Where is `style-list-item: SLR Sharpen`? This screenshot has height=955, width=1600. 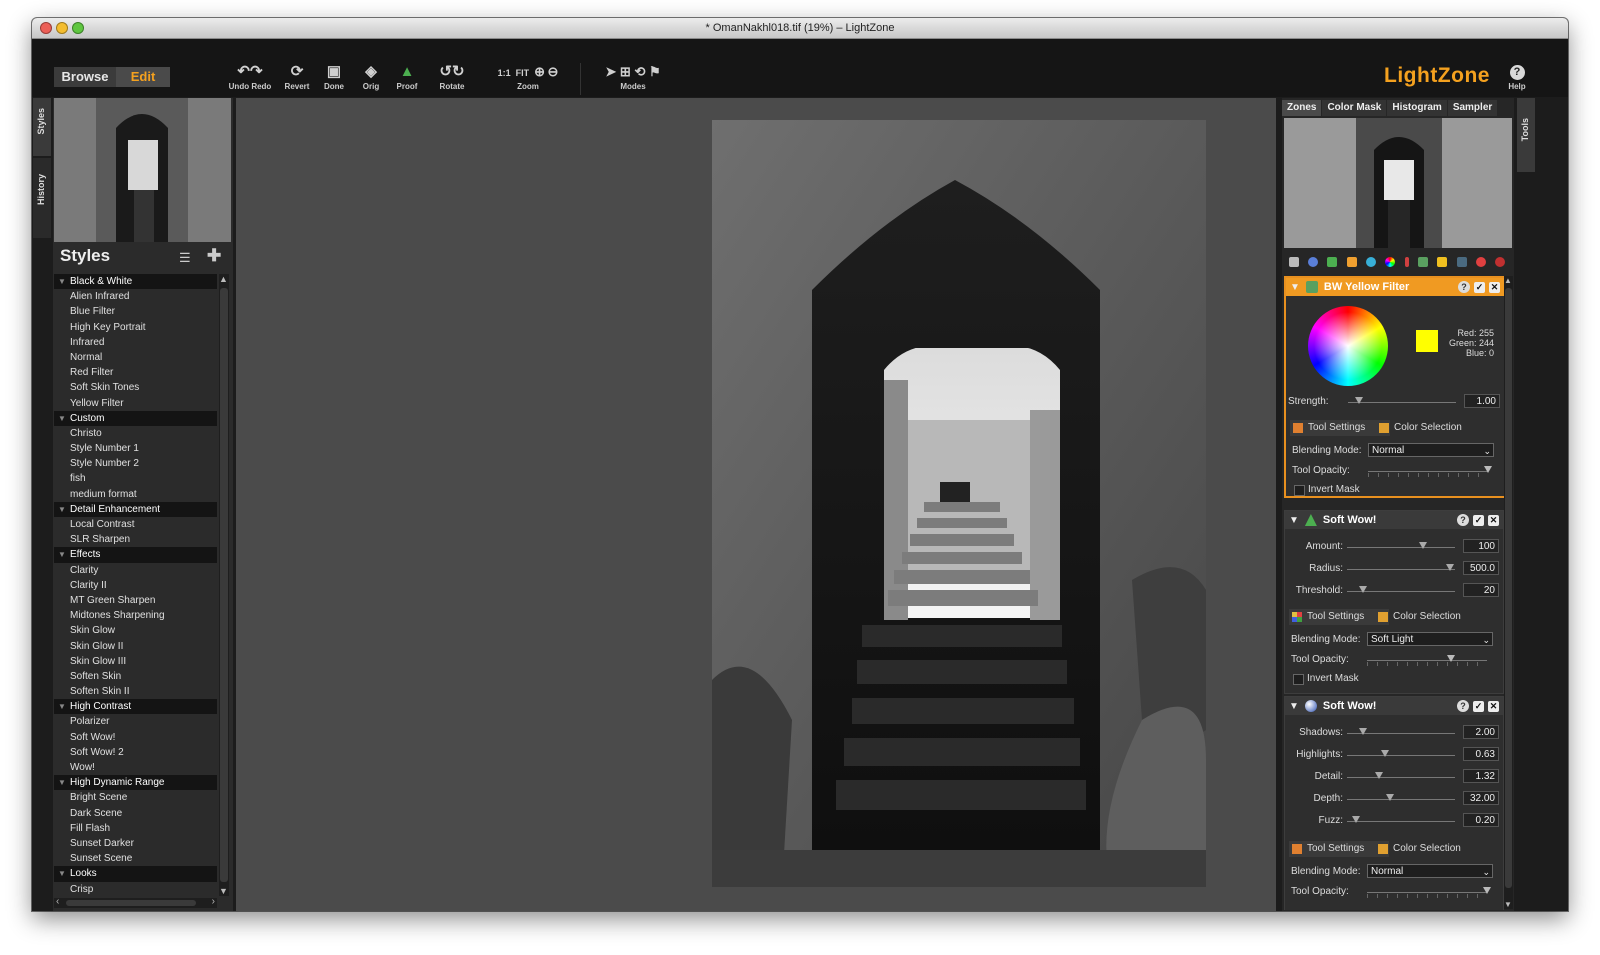 style-list-item: SLR Sharpen is located at coordinates (135, 539).